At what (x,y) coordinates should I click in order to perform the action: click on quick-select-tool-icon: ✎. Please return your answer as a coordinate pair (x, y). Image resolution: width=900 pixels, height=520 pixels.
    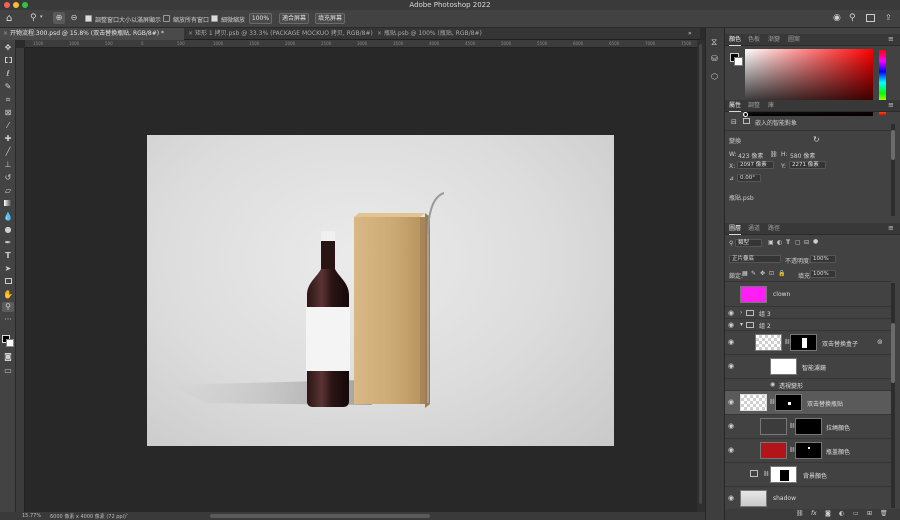
    Looking at the image, I should click on (8, 87).